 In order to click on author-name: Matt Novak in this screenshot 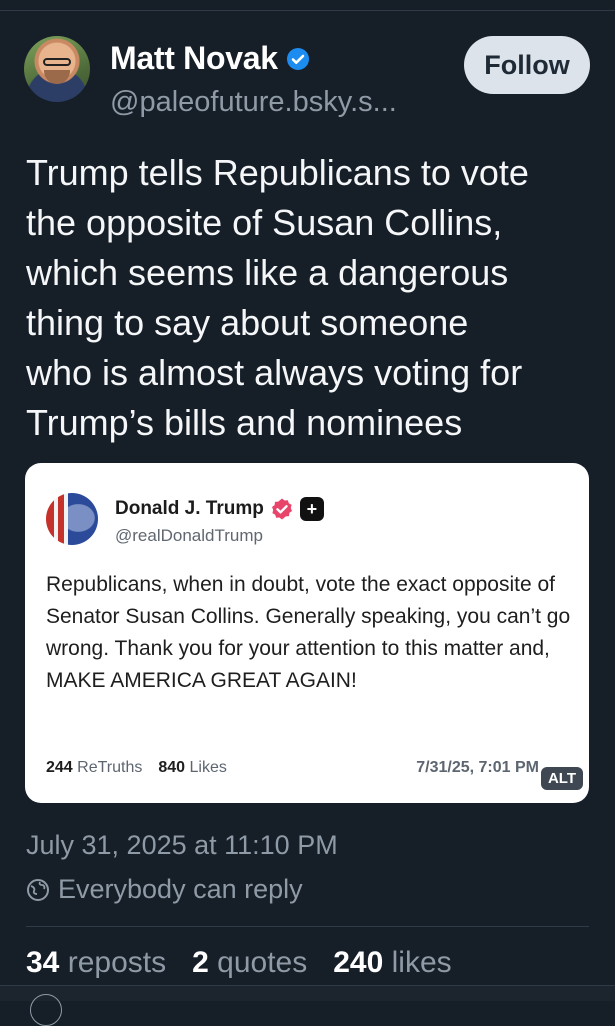, I will do `click(194, 58)`.